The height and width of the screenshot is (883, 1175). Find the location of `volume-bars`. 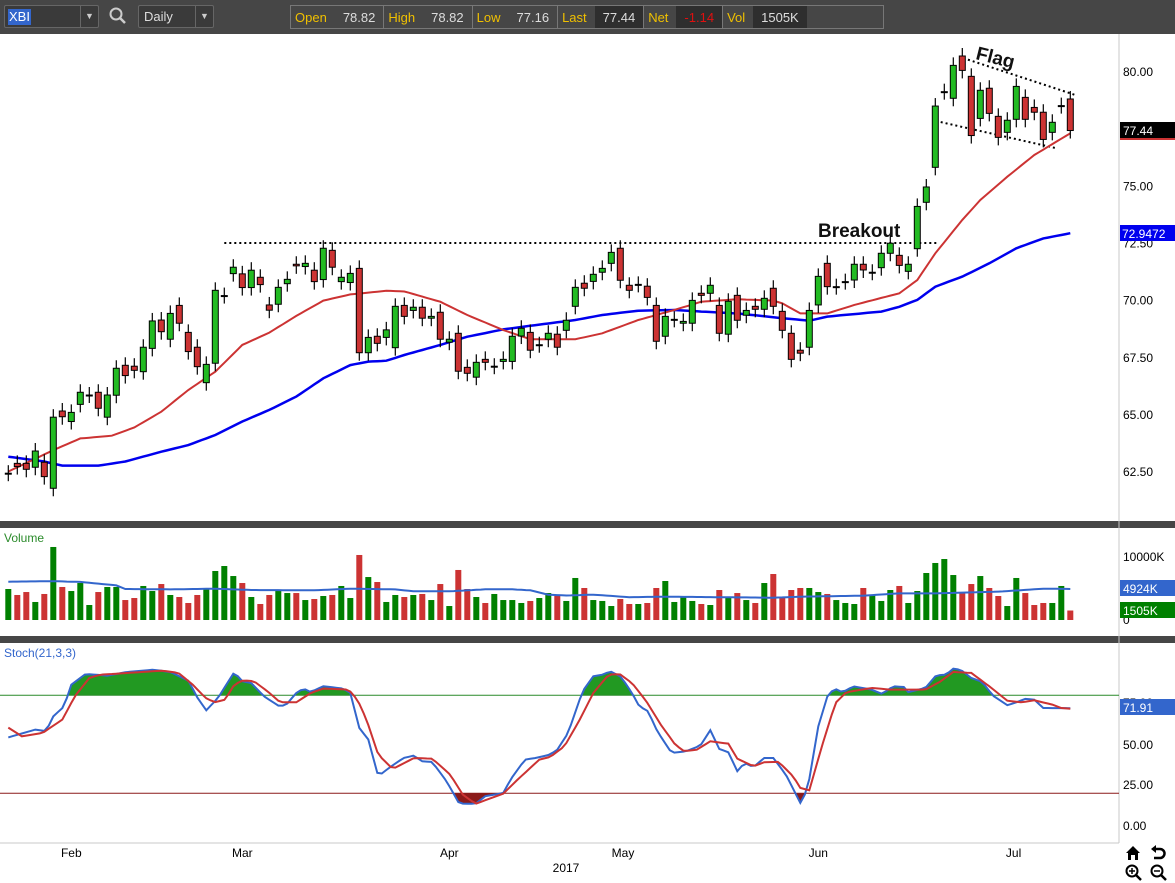

volume-bars is located at coordinates (539, 583).